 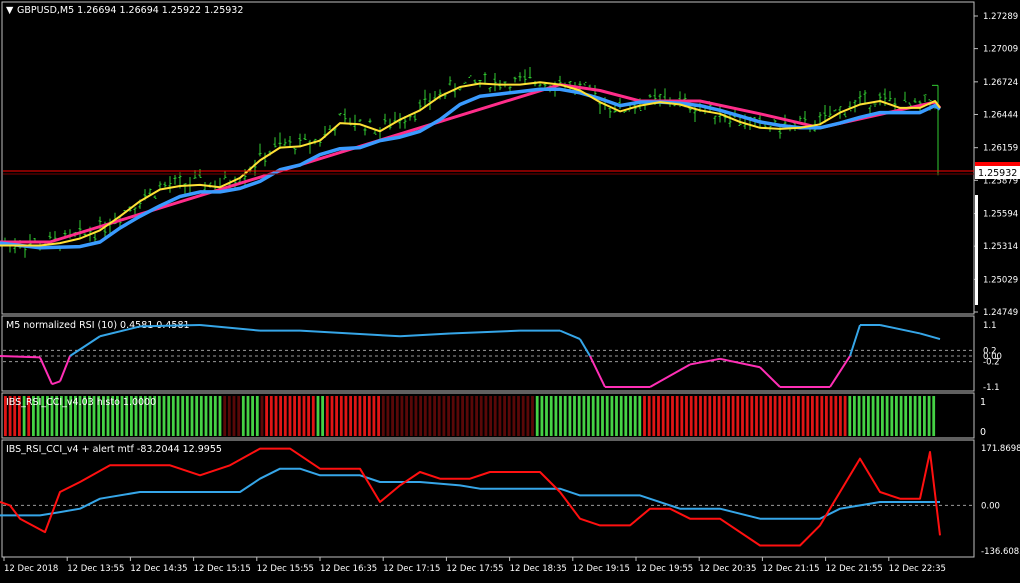 What do you see at coordinates (1000, 449) in the screenshot?
I see `cci-axis-label: 171.8698` at bounding box center [1000, 449].